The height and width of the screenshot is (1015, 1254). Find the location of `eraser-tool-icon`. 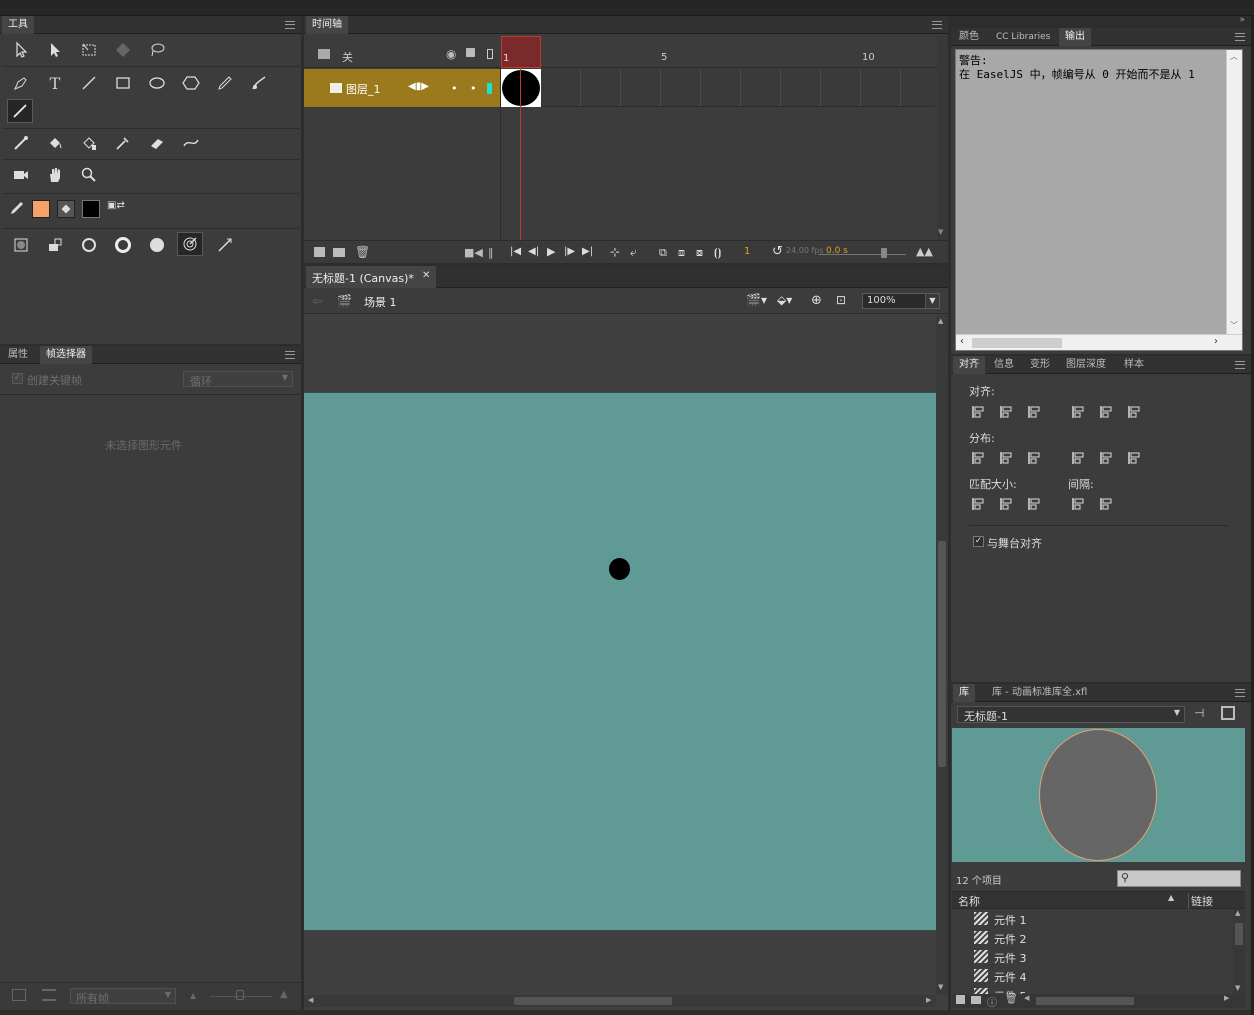

eraser-tool-icon is located at coordinates (157, 143).